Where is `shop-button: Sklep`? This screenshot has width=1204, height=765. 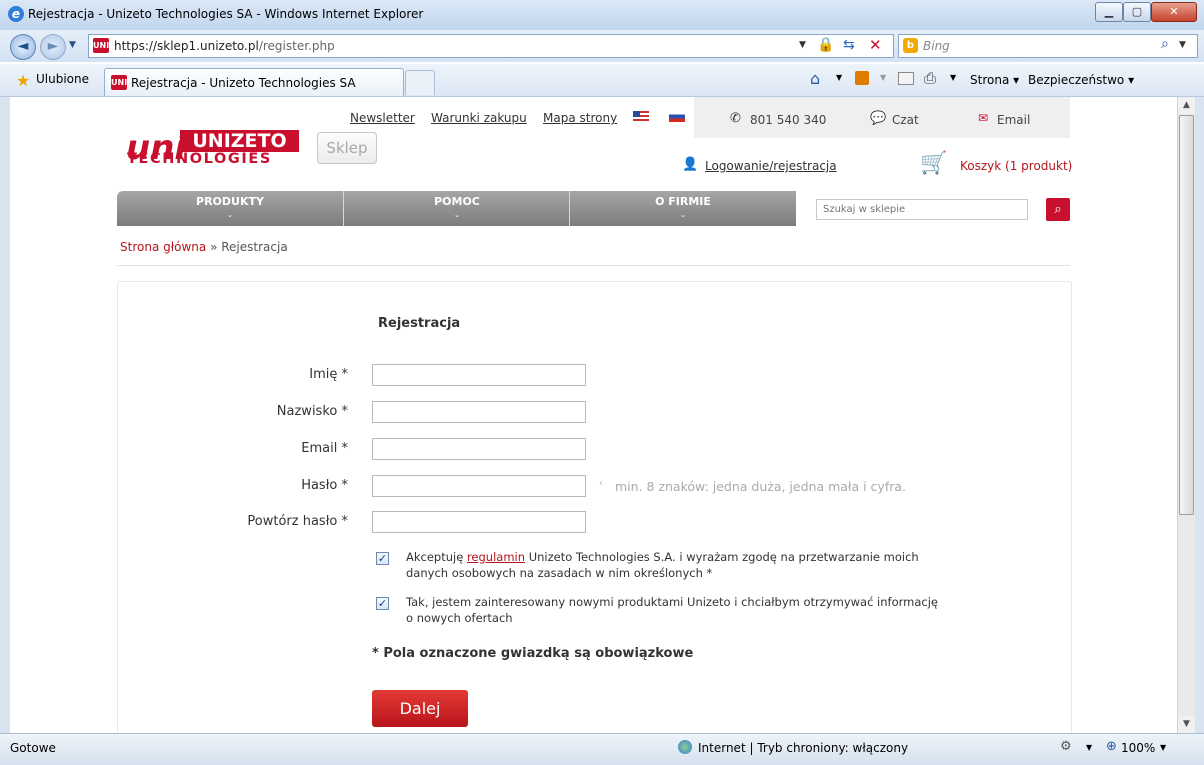 shop-button: Sklep is located at coordinates (347, 148).